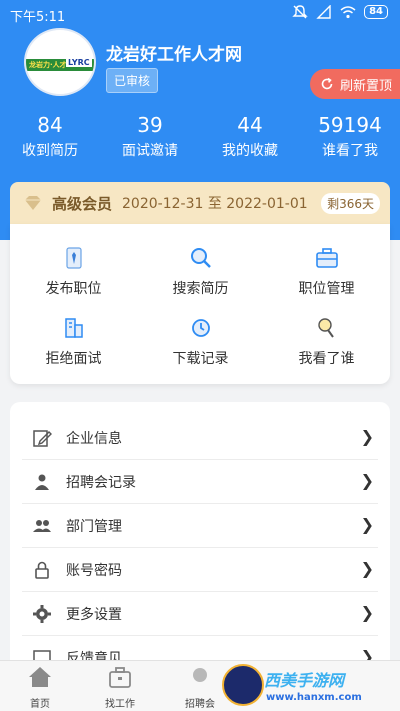  I want to click on refresh-icon, so click(327, 83).